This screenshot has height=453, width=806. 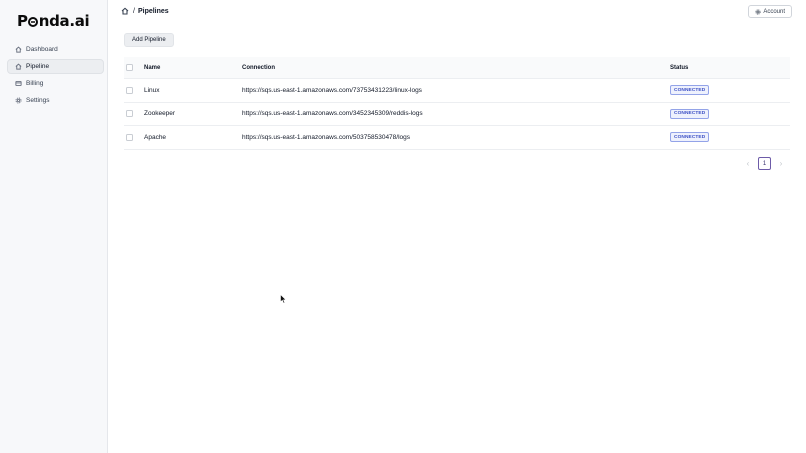 What do you see at coordinates (64, 21) in the screenshot?
I see `logo-text-end: nda.ai` at bounding box center [64, 21].